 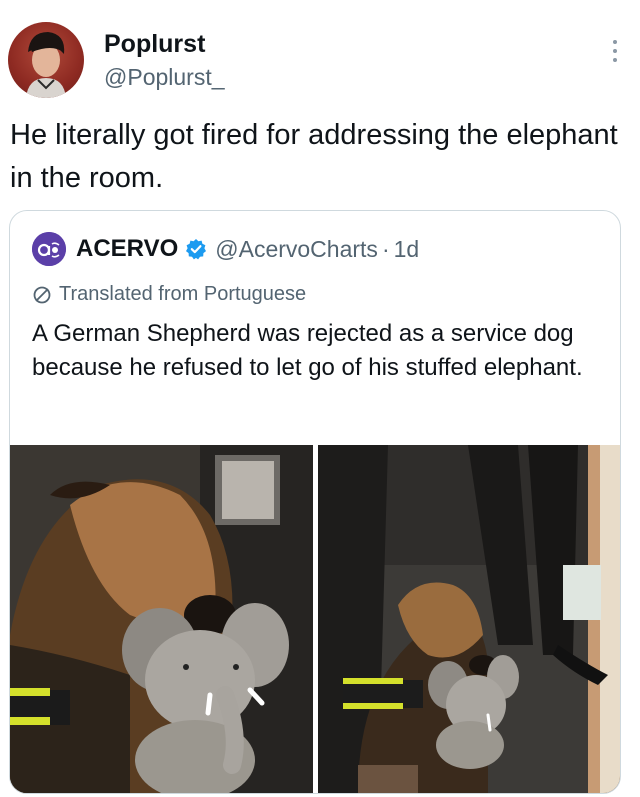 What do you see at coordinates (42, 294) in the screenshot?
I see `translate-icon` at bounding box center [42, 294].